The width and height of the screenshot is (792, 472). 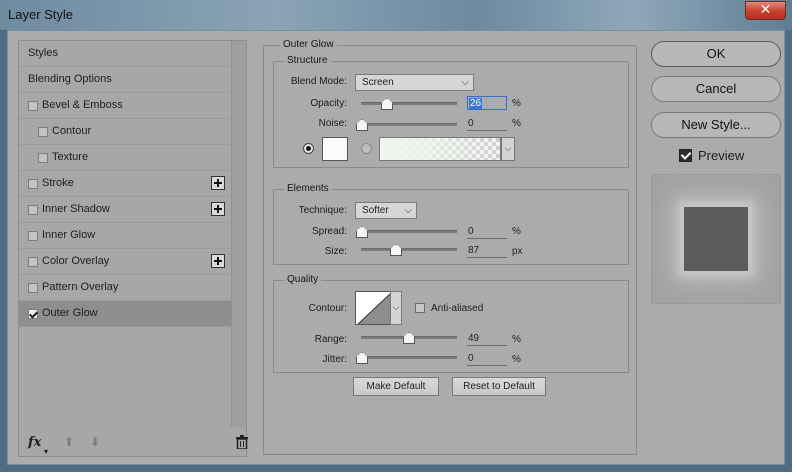 I want to click on elements-title: Elements, so click(x=308, y=188).